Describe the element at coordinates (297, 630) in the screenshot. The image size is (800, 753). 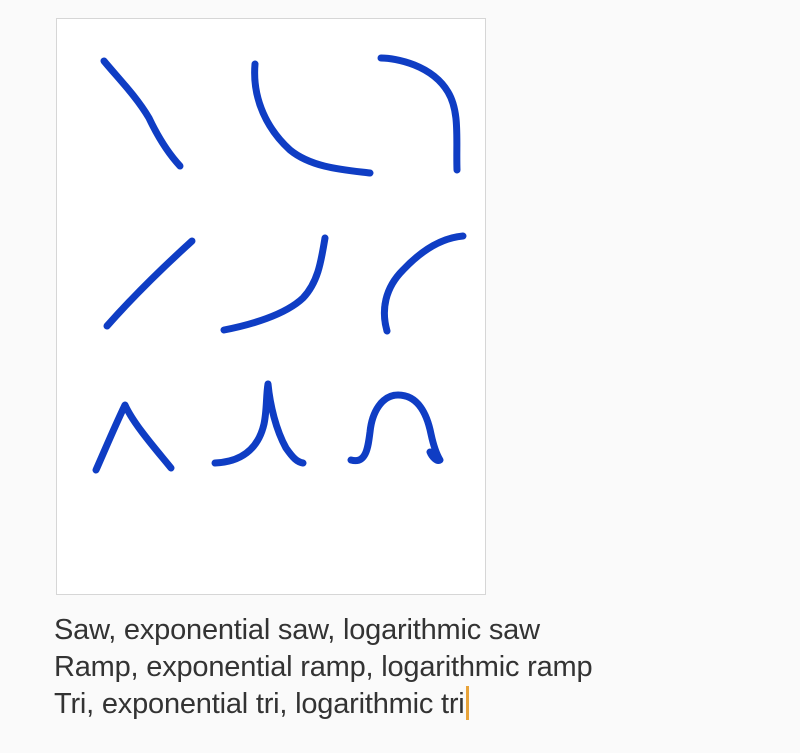
I see `note-line-saw: Saw, exponential saw, logarithmic saw` at that location.